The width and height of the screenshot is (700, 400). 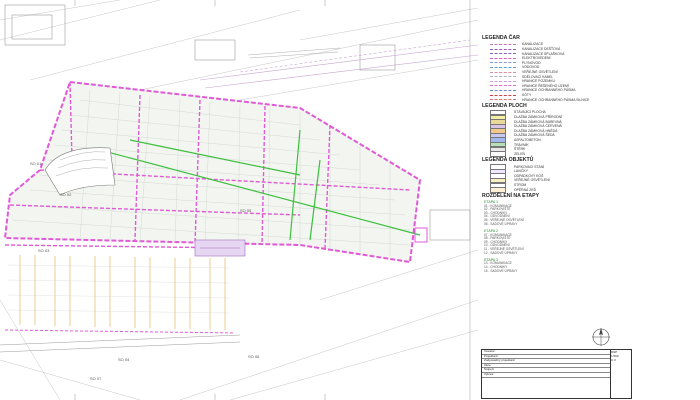 I want to click on object-legend-label: OPĚRNÁ ZEĎ, so click(x=525, y=189).